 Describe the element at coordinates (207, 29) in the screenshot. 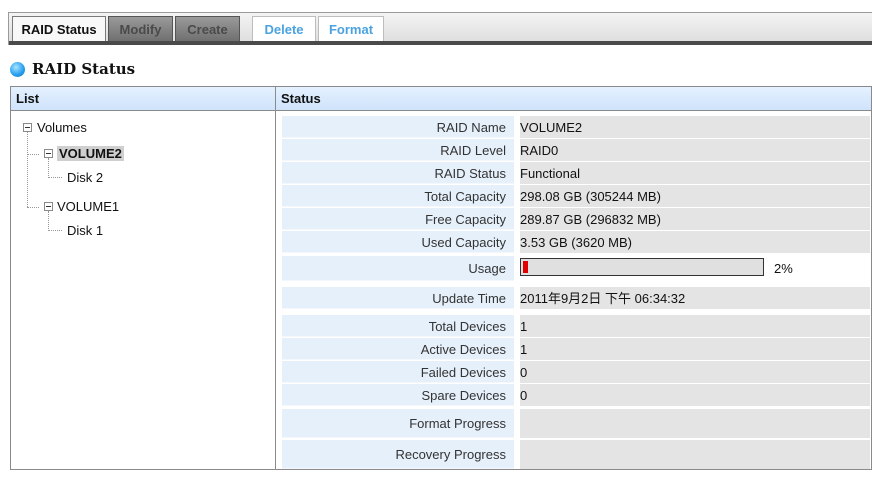

I see `tab-create: Create` at that location.